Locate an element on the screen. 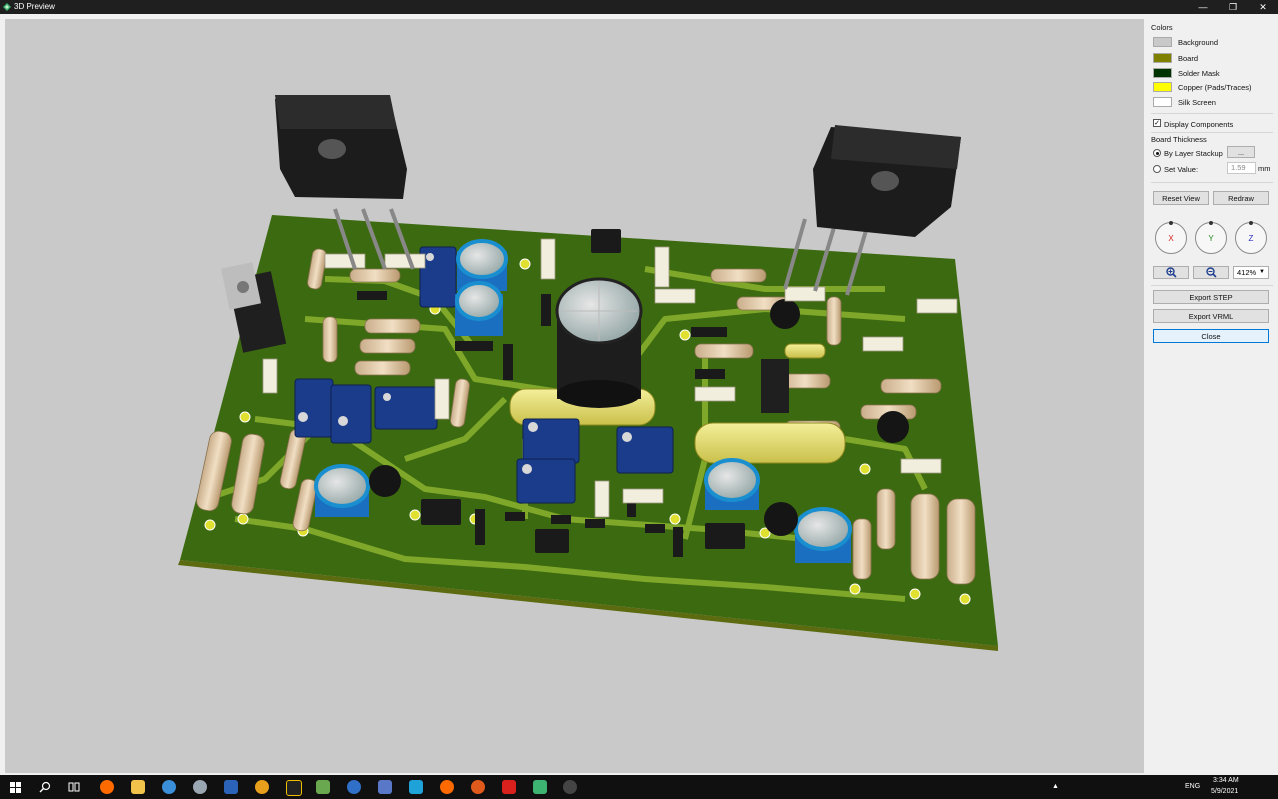 Image resolution: width=1278 pixels, height=799 pixels. title-bar: 3D Preview — ❐ ✕ is located at coordinates (639, 7).